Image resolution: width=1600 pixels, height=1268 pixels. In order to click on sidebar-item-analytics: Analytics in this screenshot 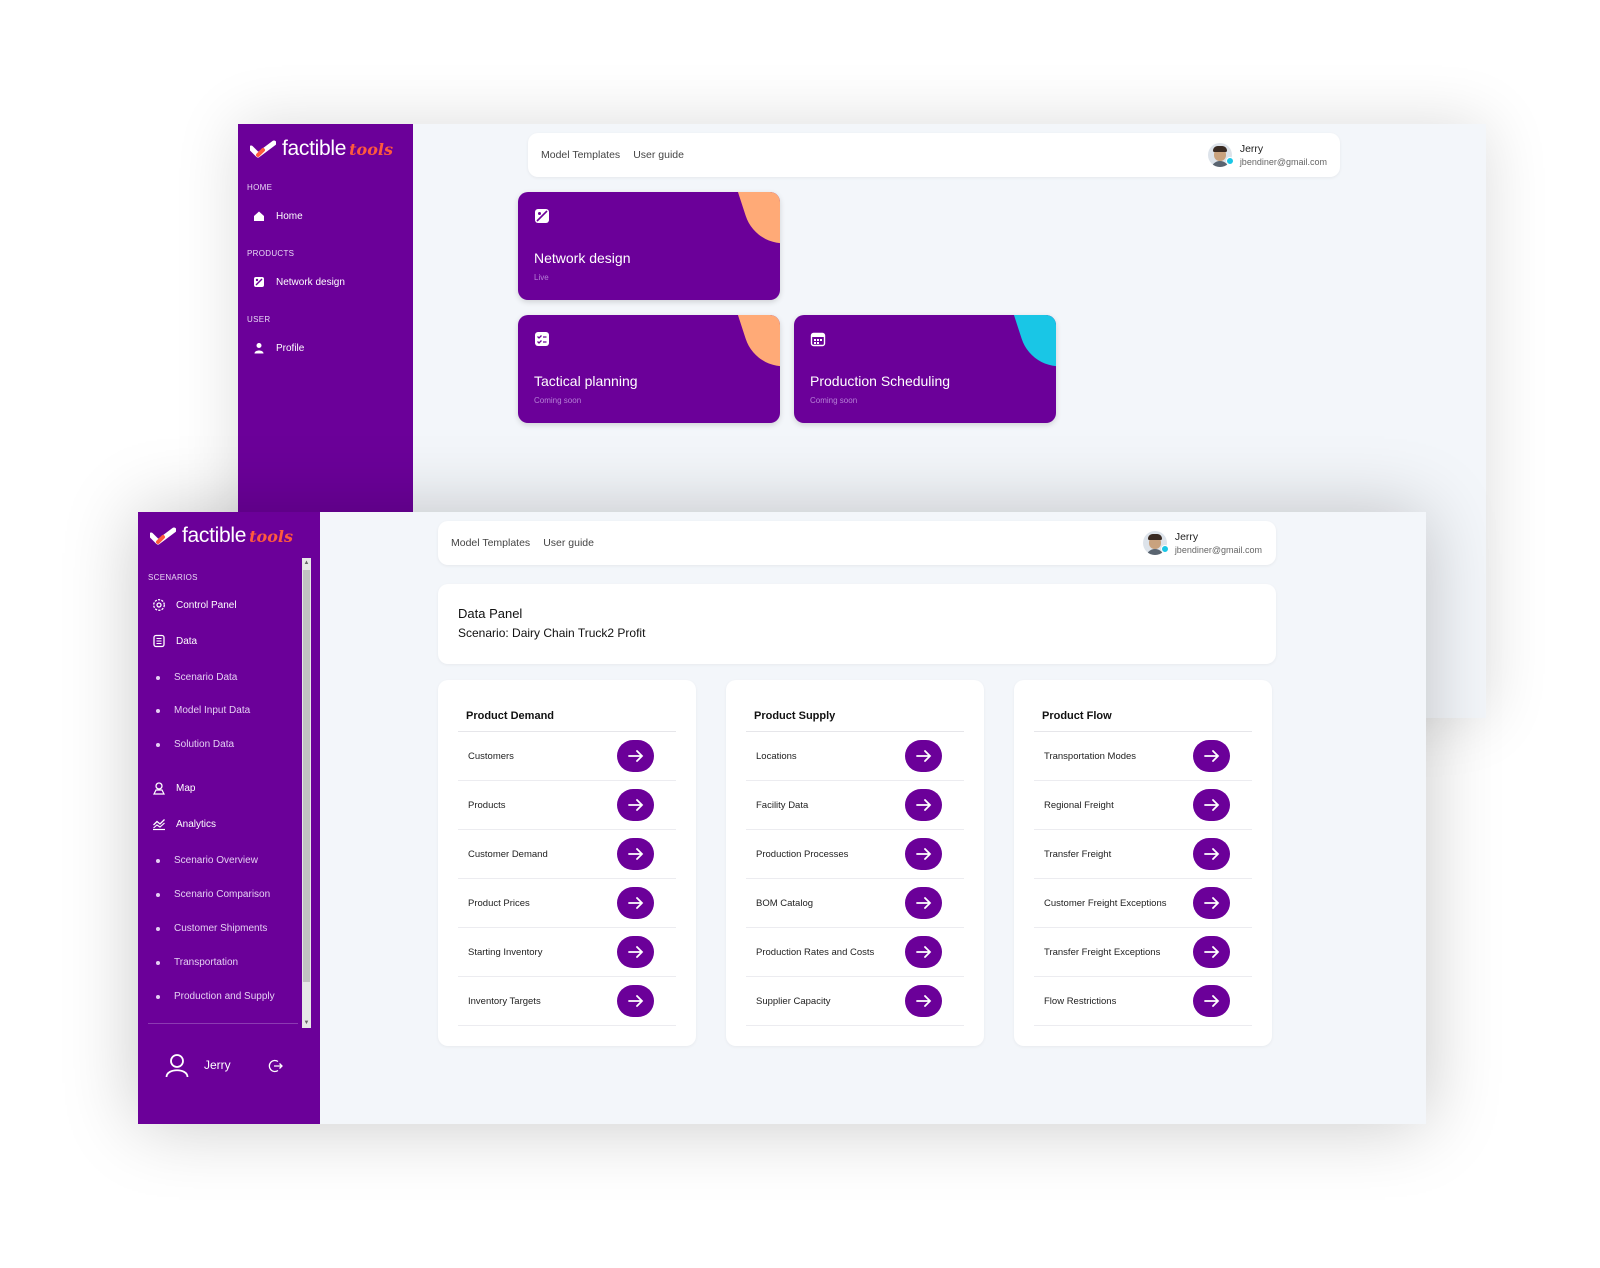, I will do `click(184, 824)`.